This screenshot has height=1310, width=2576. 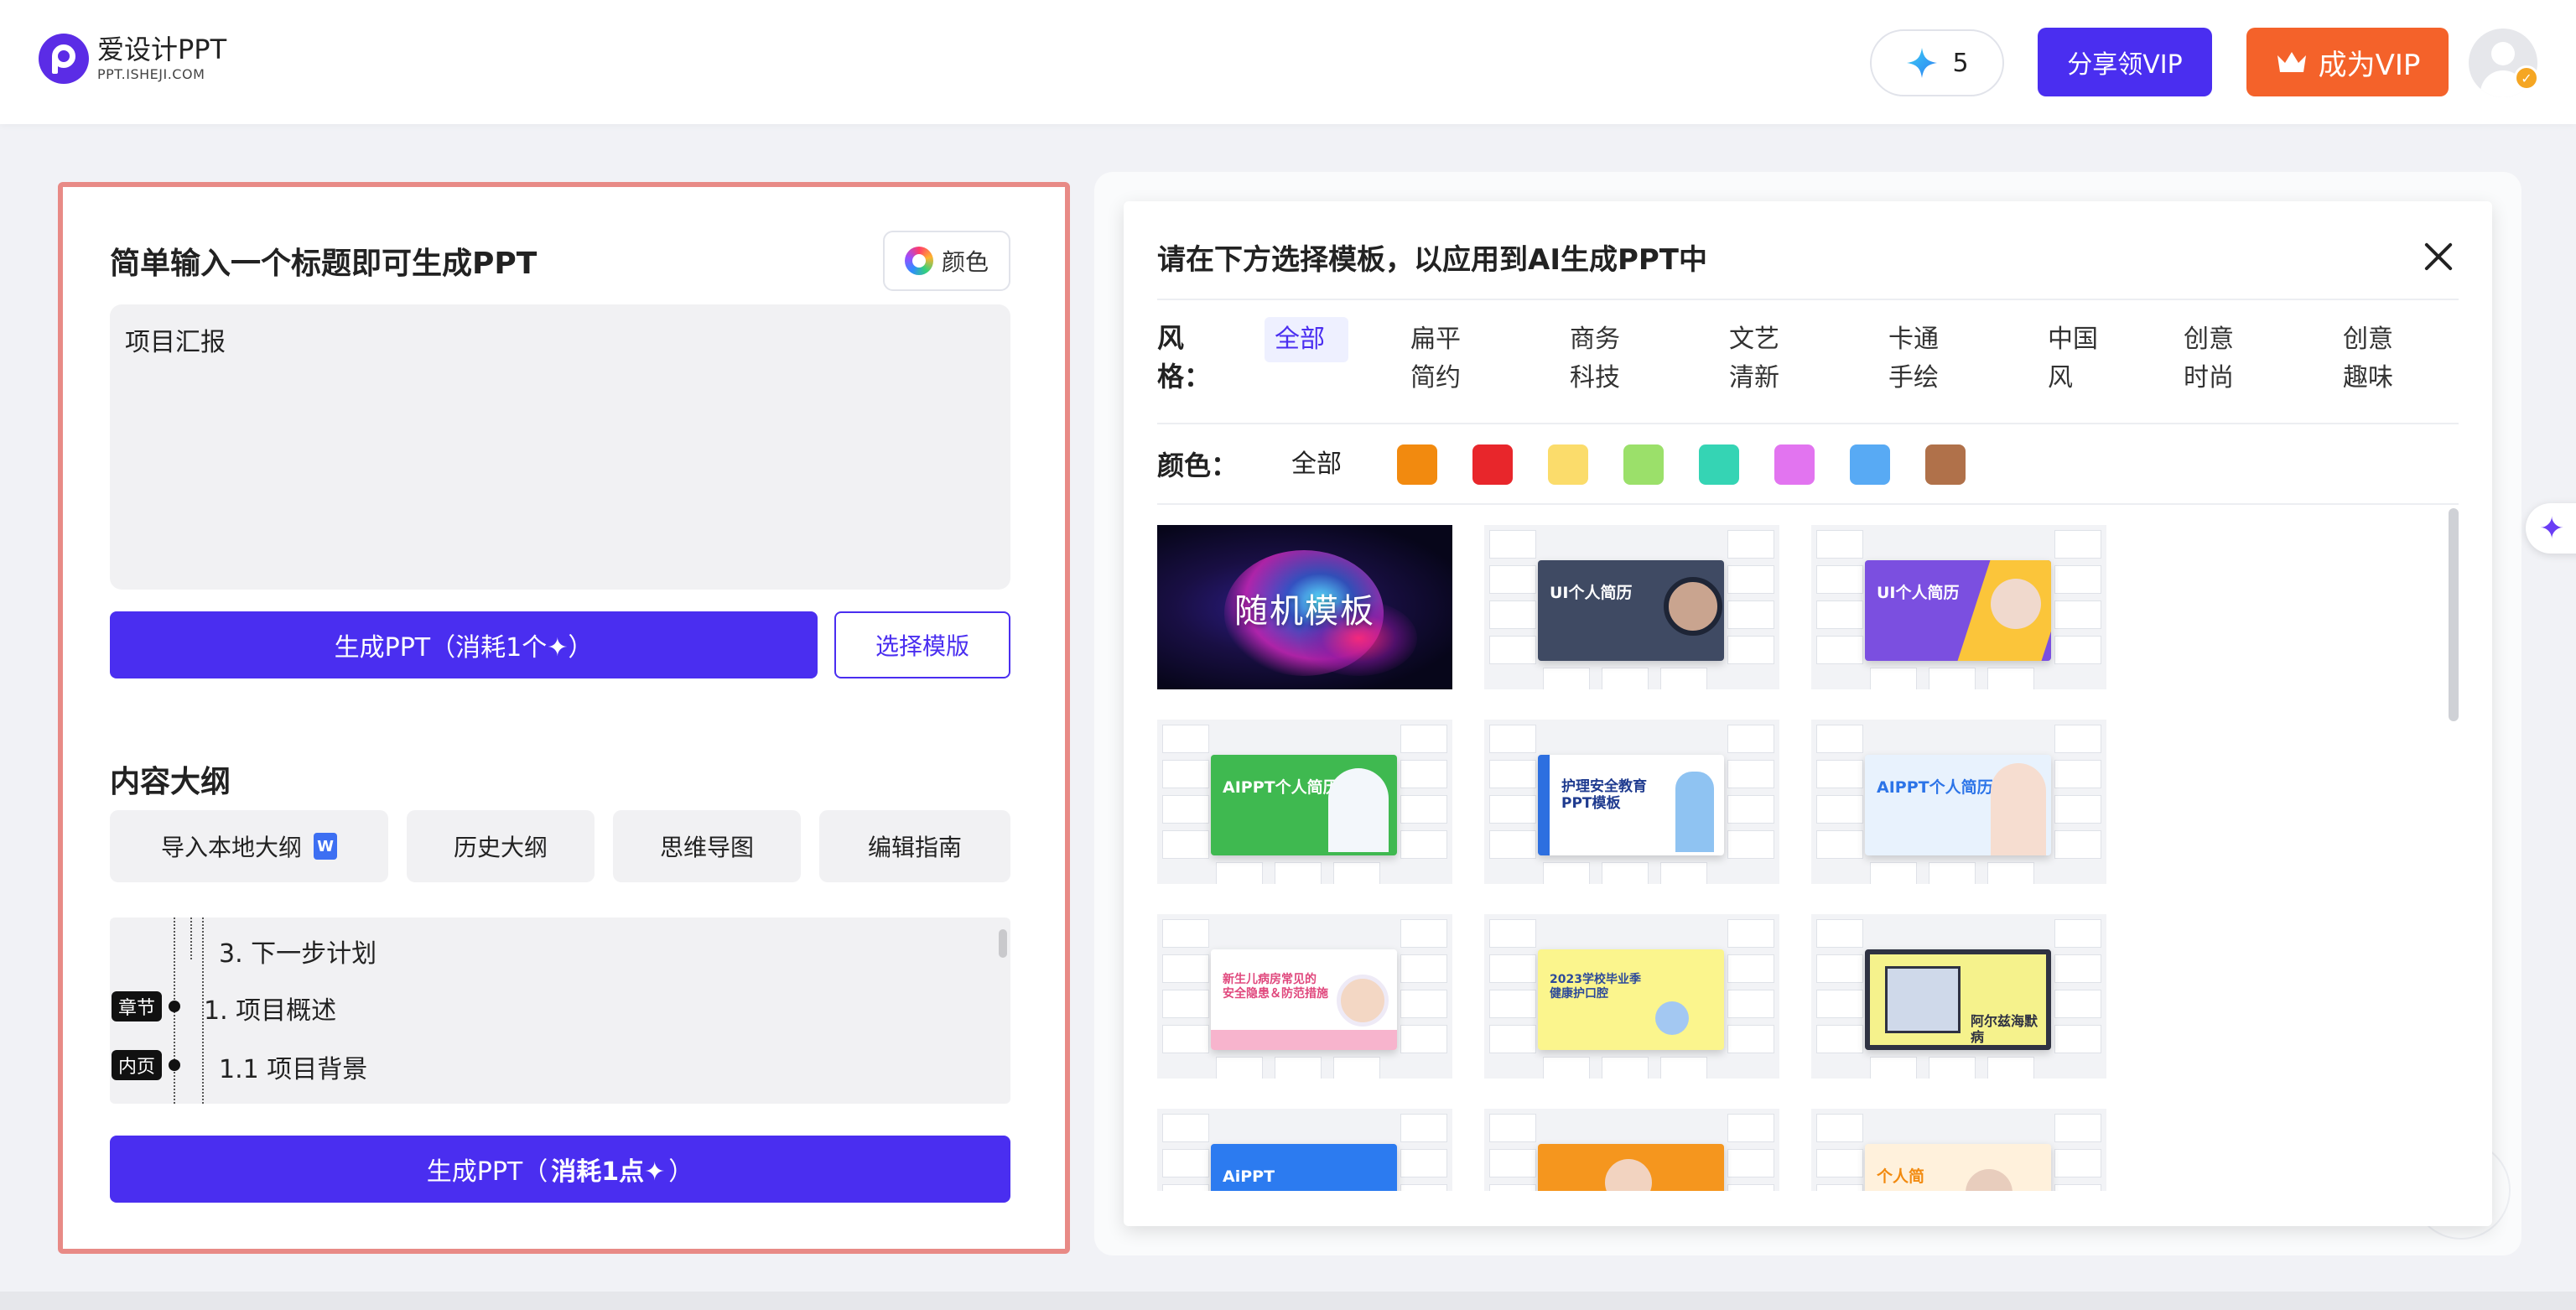 What do you see at coordinates (914, 846) in the screenshot?
I see `tab-edit-guide: 编辑指南` at bounding box center [914, 846].